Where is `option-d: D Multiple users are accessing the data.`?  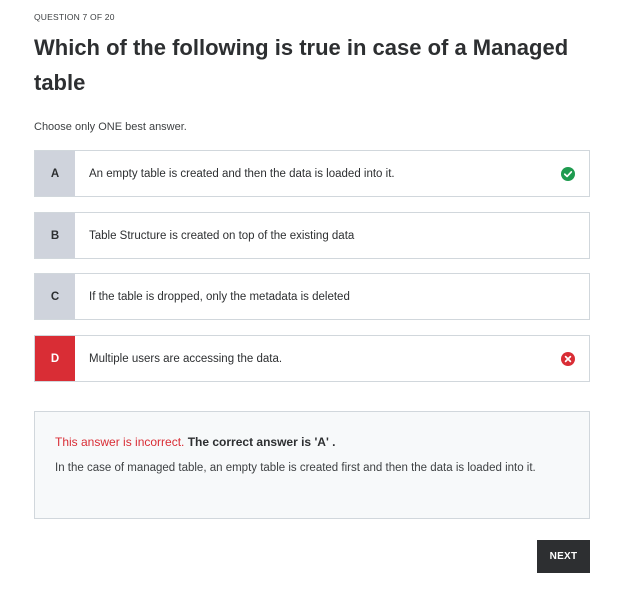
option-d: D Multiple users are accessing the data. is located at coordinates (312, 358).